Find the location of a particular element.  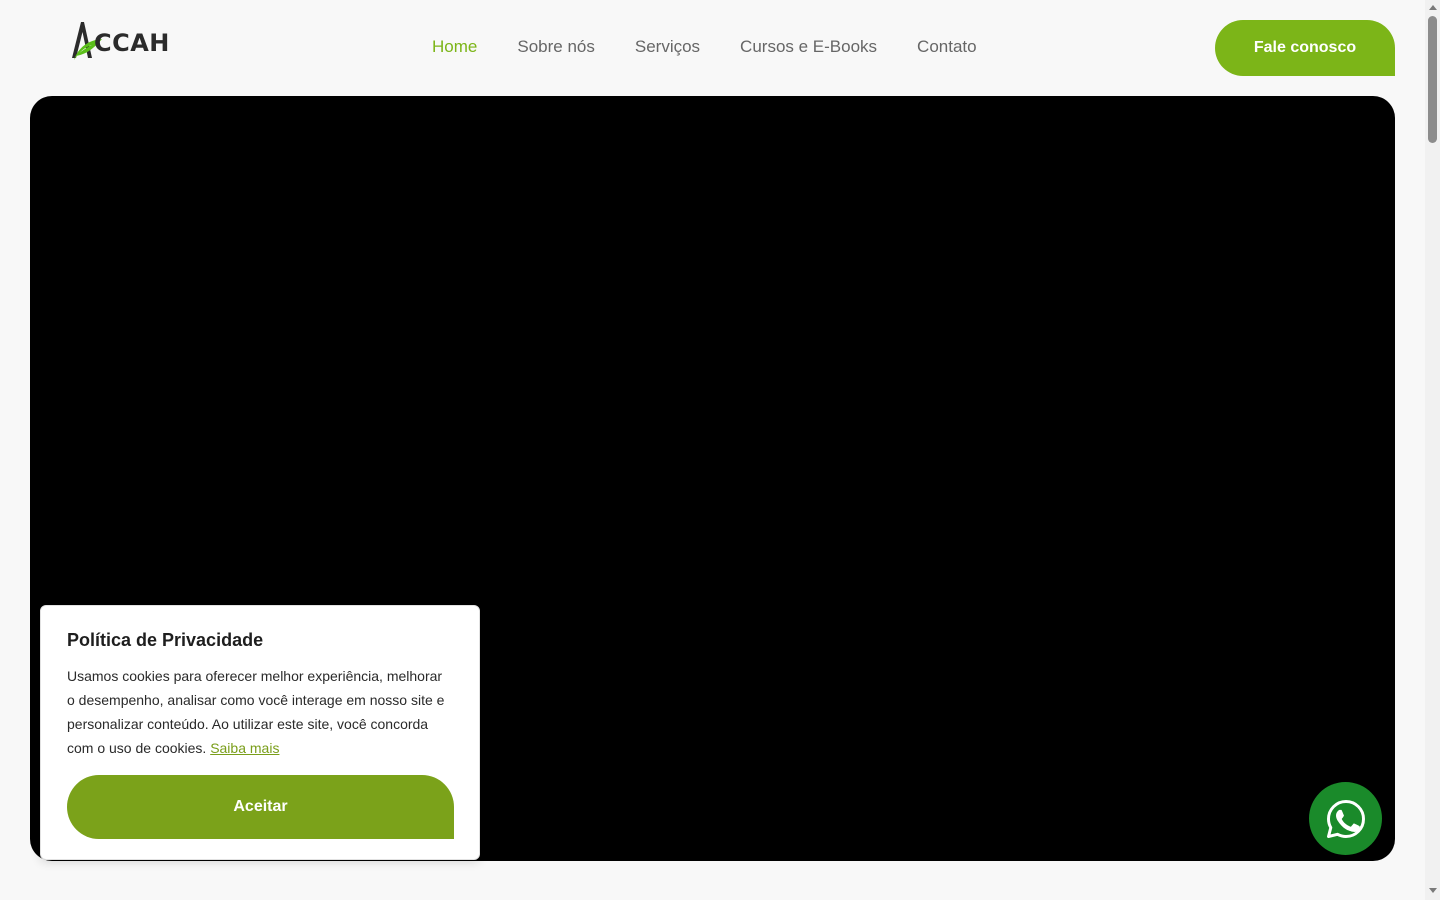

saiba-mais-link: Saiba mais is located at coordinates (244, 748).